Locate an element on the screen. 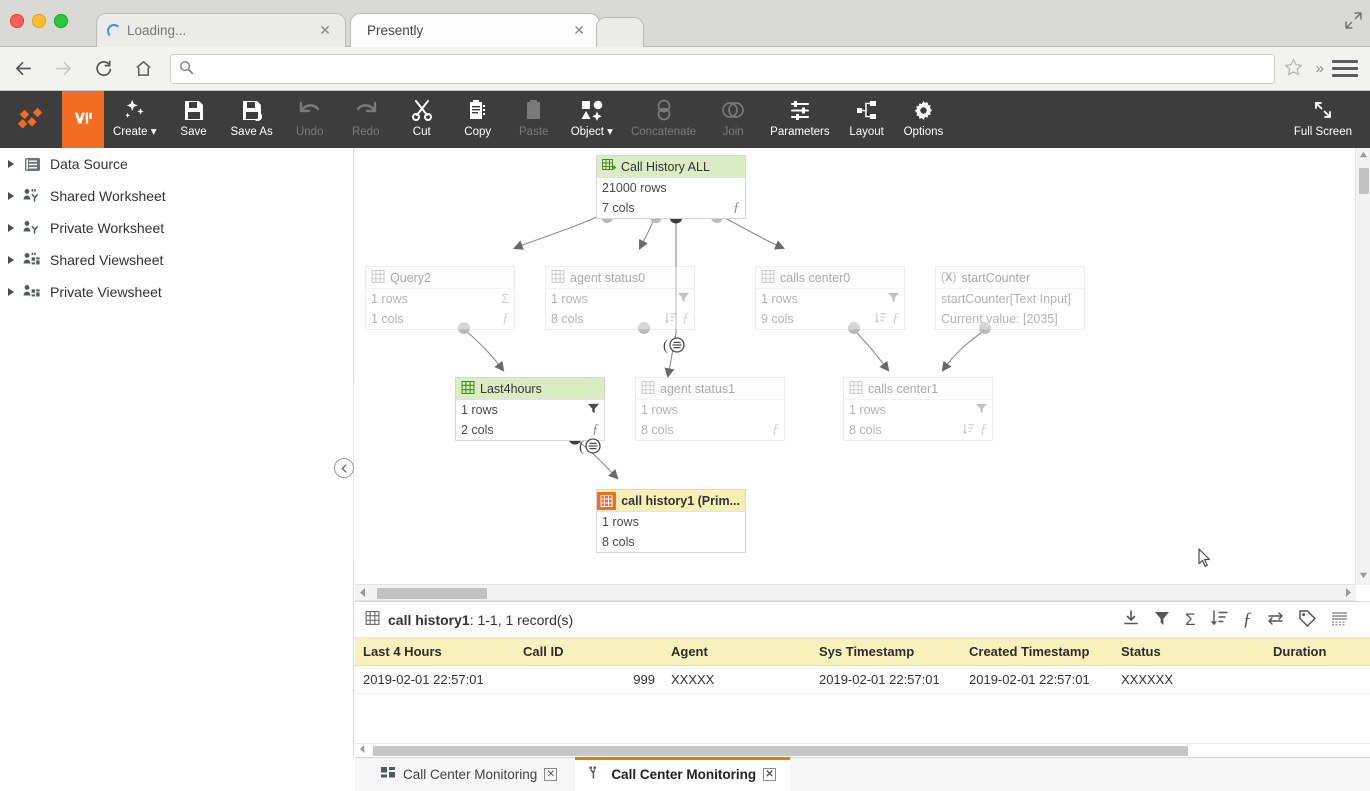 This screenshot has width=1370, height=791. scroll-down-arrow-icon is located at coordinates (1363, 577).